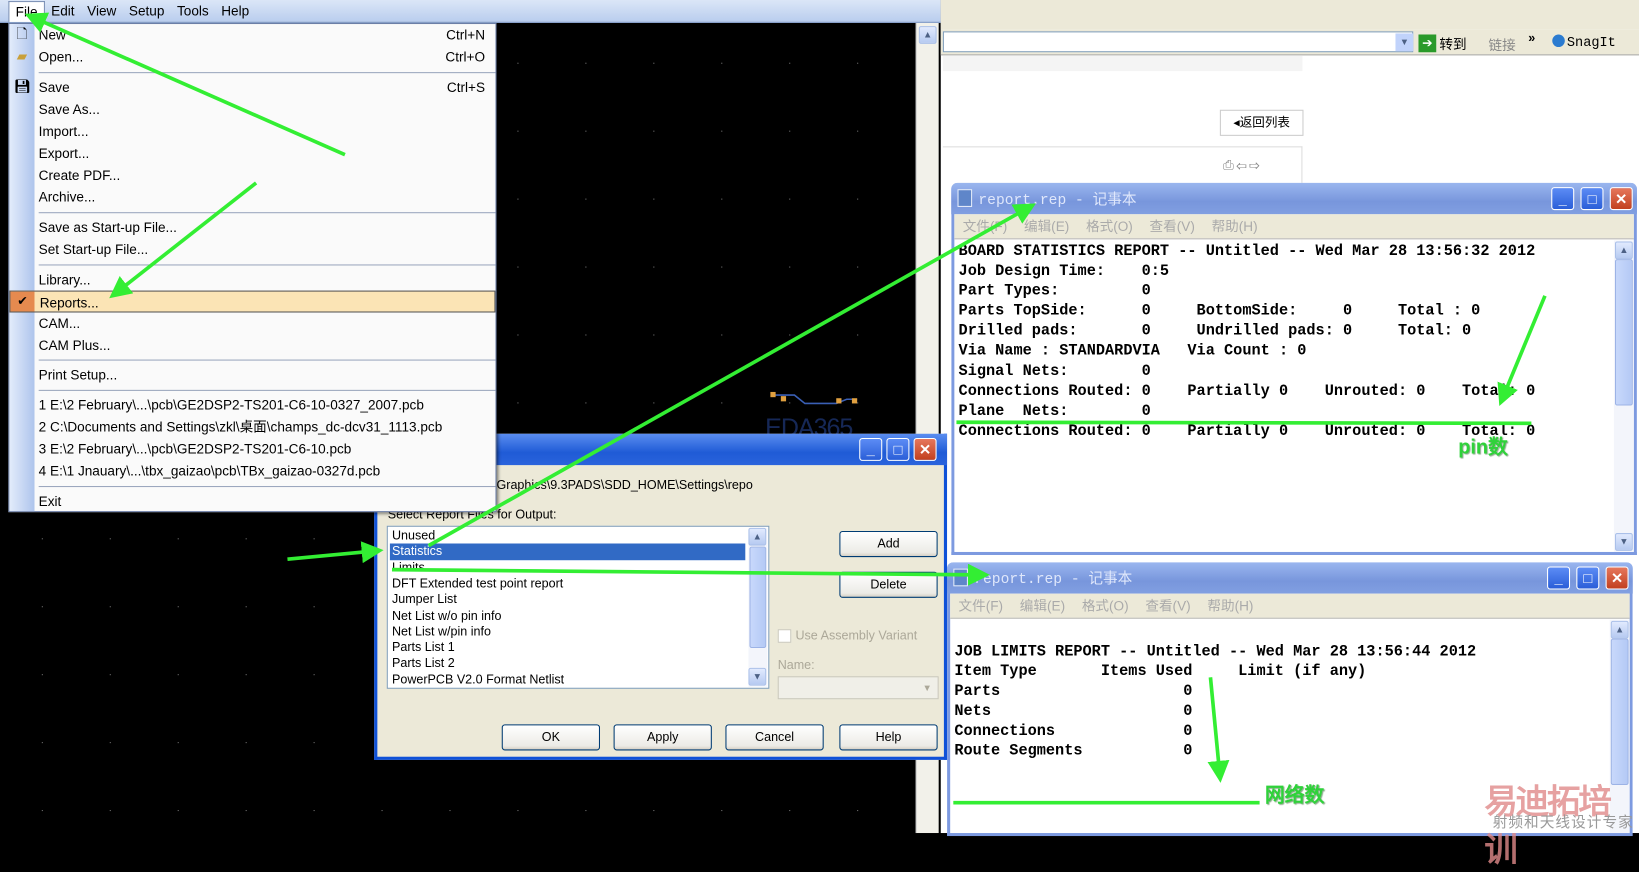 This screenshot has height=872, width=1639. What do you see at coordinates (567, 568) in the screenshot?
I see `list-item: Limits` at bounding box center [567, 568].